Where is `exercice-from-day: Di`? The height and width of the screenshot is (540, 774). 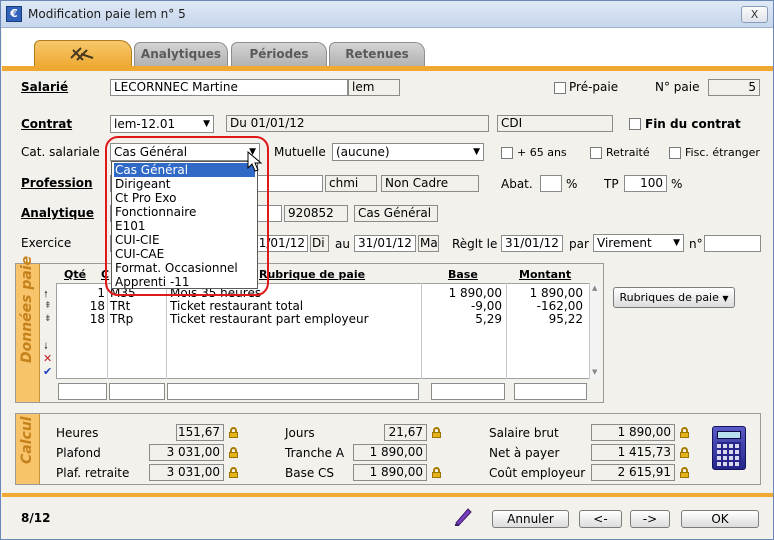
exercice-from-day: Di is located at coordinates (319, 243).